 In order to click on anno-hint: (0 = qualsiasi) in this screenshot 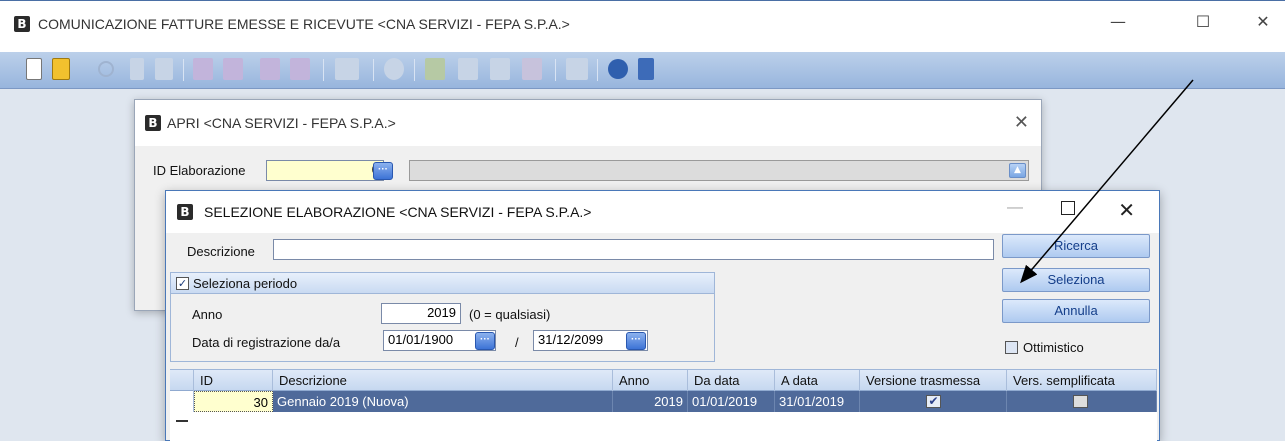, I will do `click(510, 314)`.